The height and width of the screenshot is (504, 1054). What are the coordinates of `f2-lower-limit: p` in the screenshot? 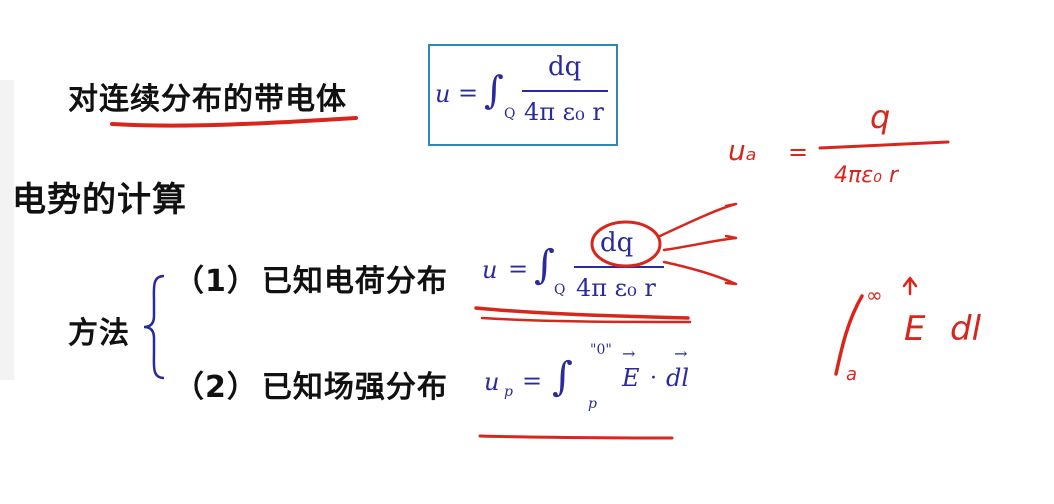 It's located at (592, 404).